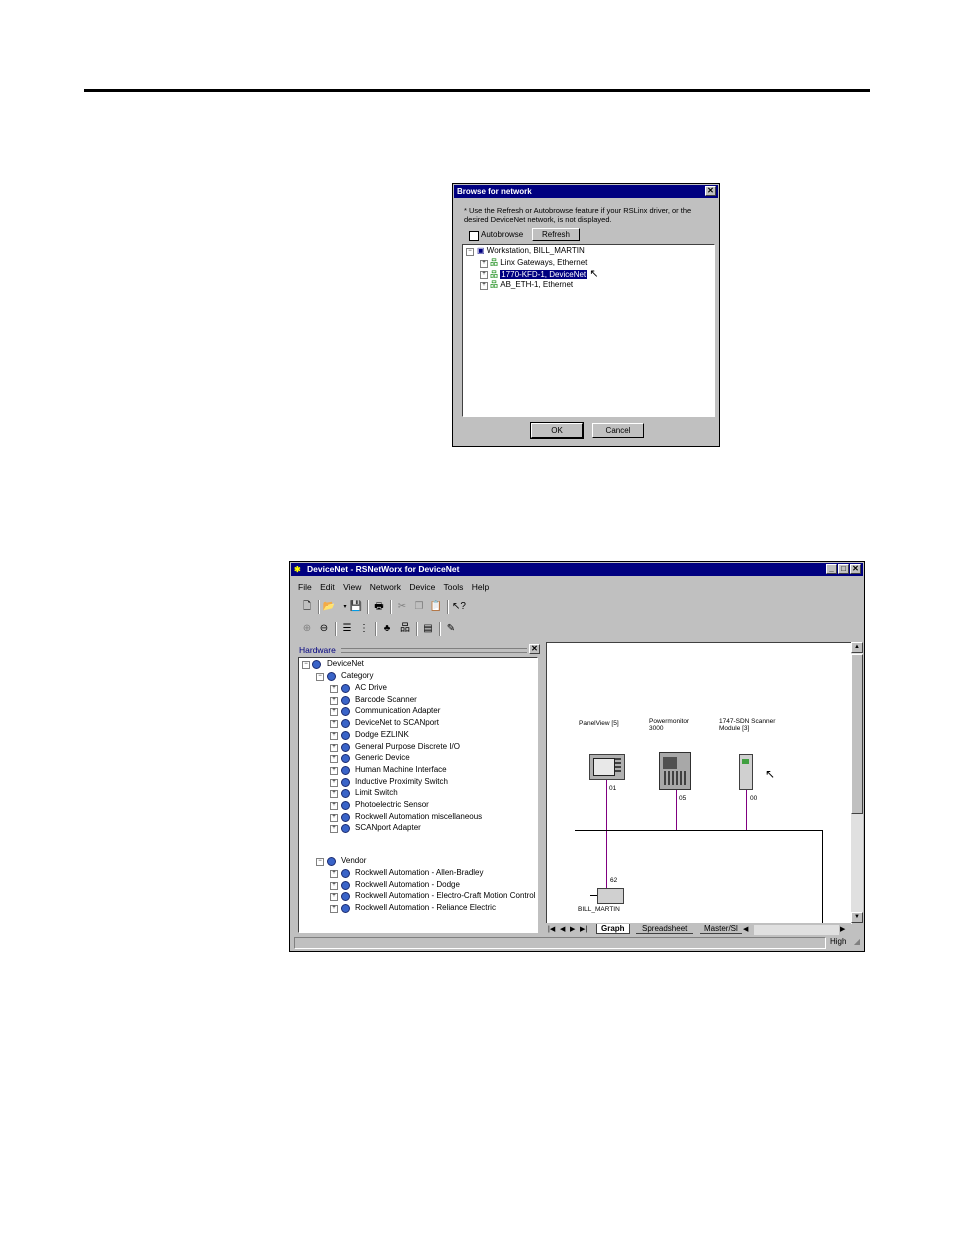  I want to click on edp-wizard-icon: ✎, so click(451, 629).